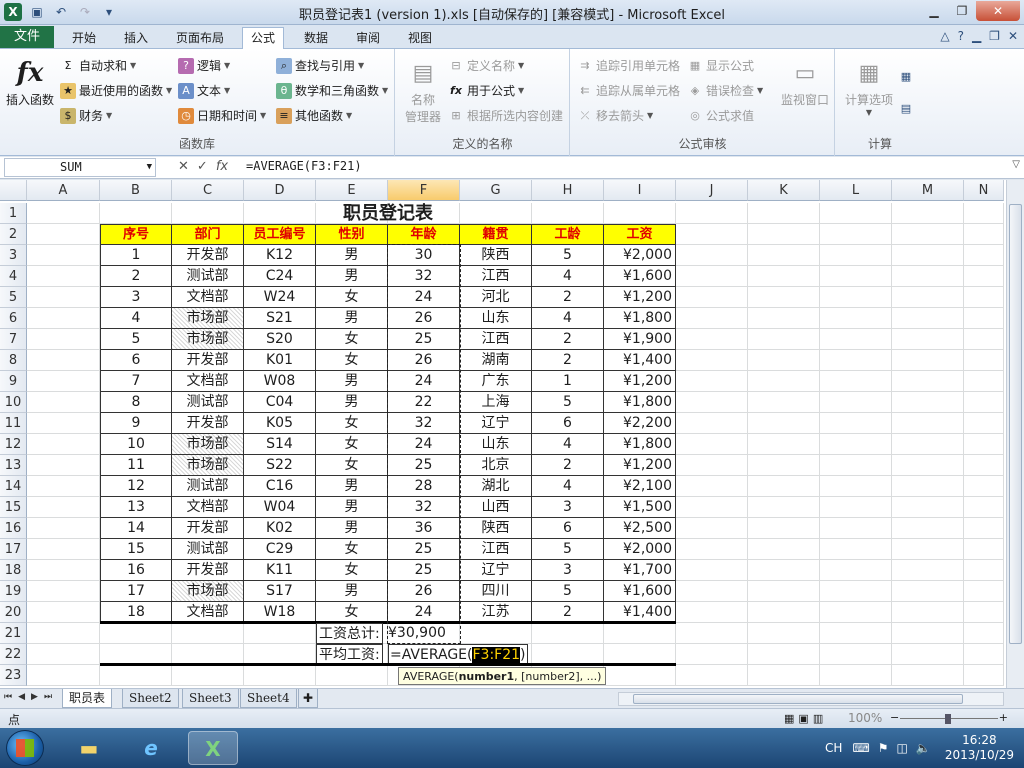  Describe the element at coordinates (431, 676) in the screenshot. I see `tooltip-fn: AVERAGE(` at that location.